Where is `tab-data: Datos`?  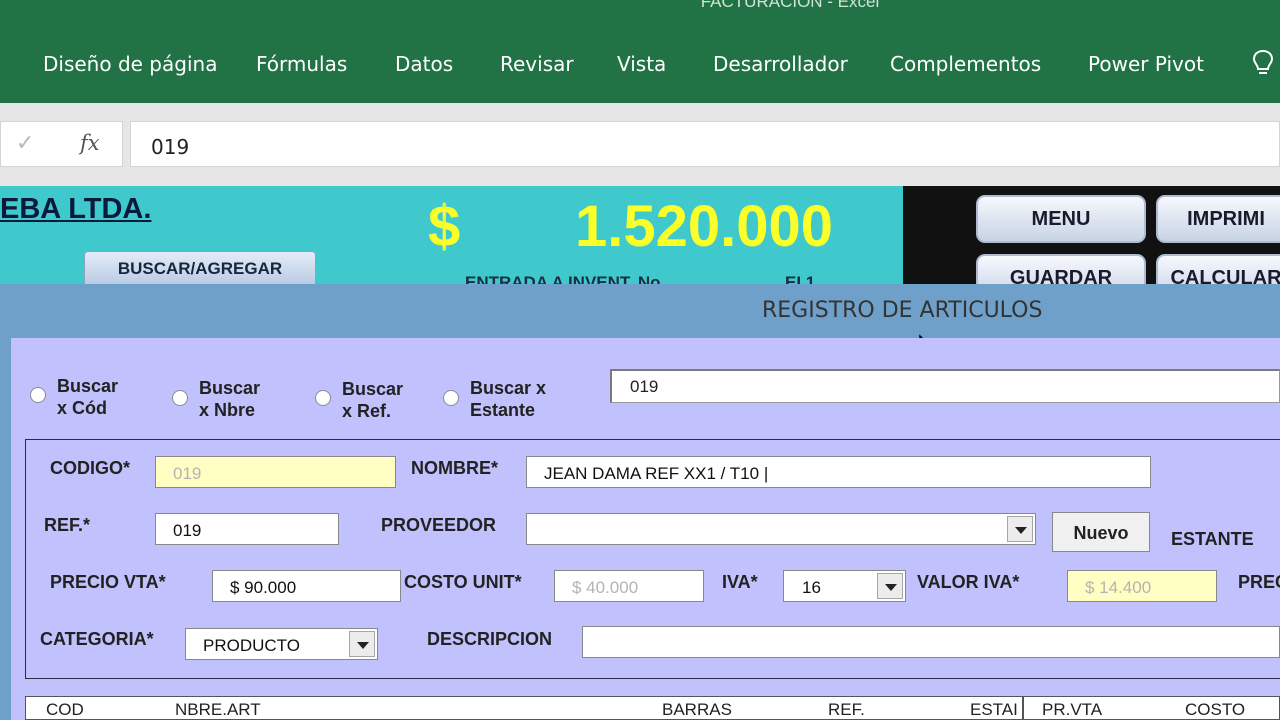
tab-data: Datos is located at coordinates (424, 64).